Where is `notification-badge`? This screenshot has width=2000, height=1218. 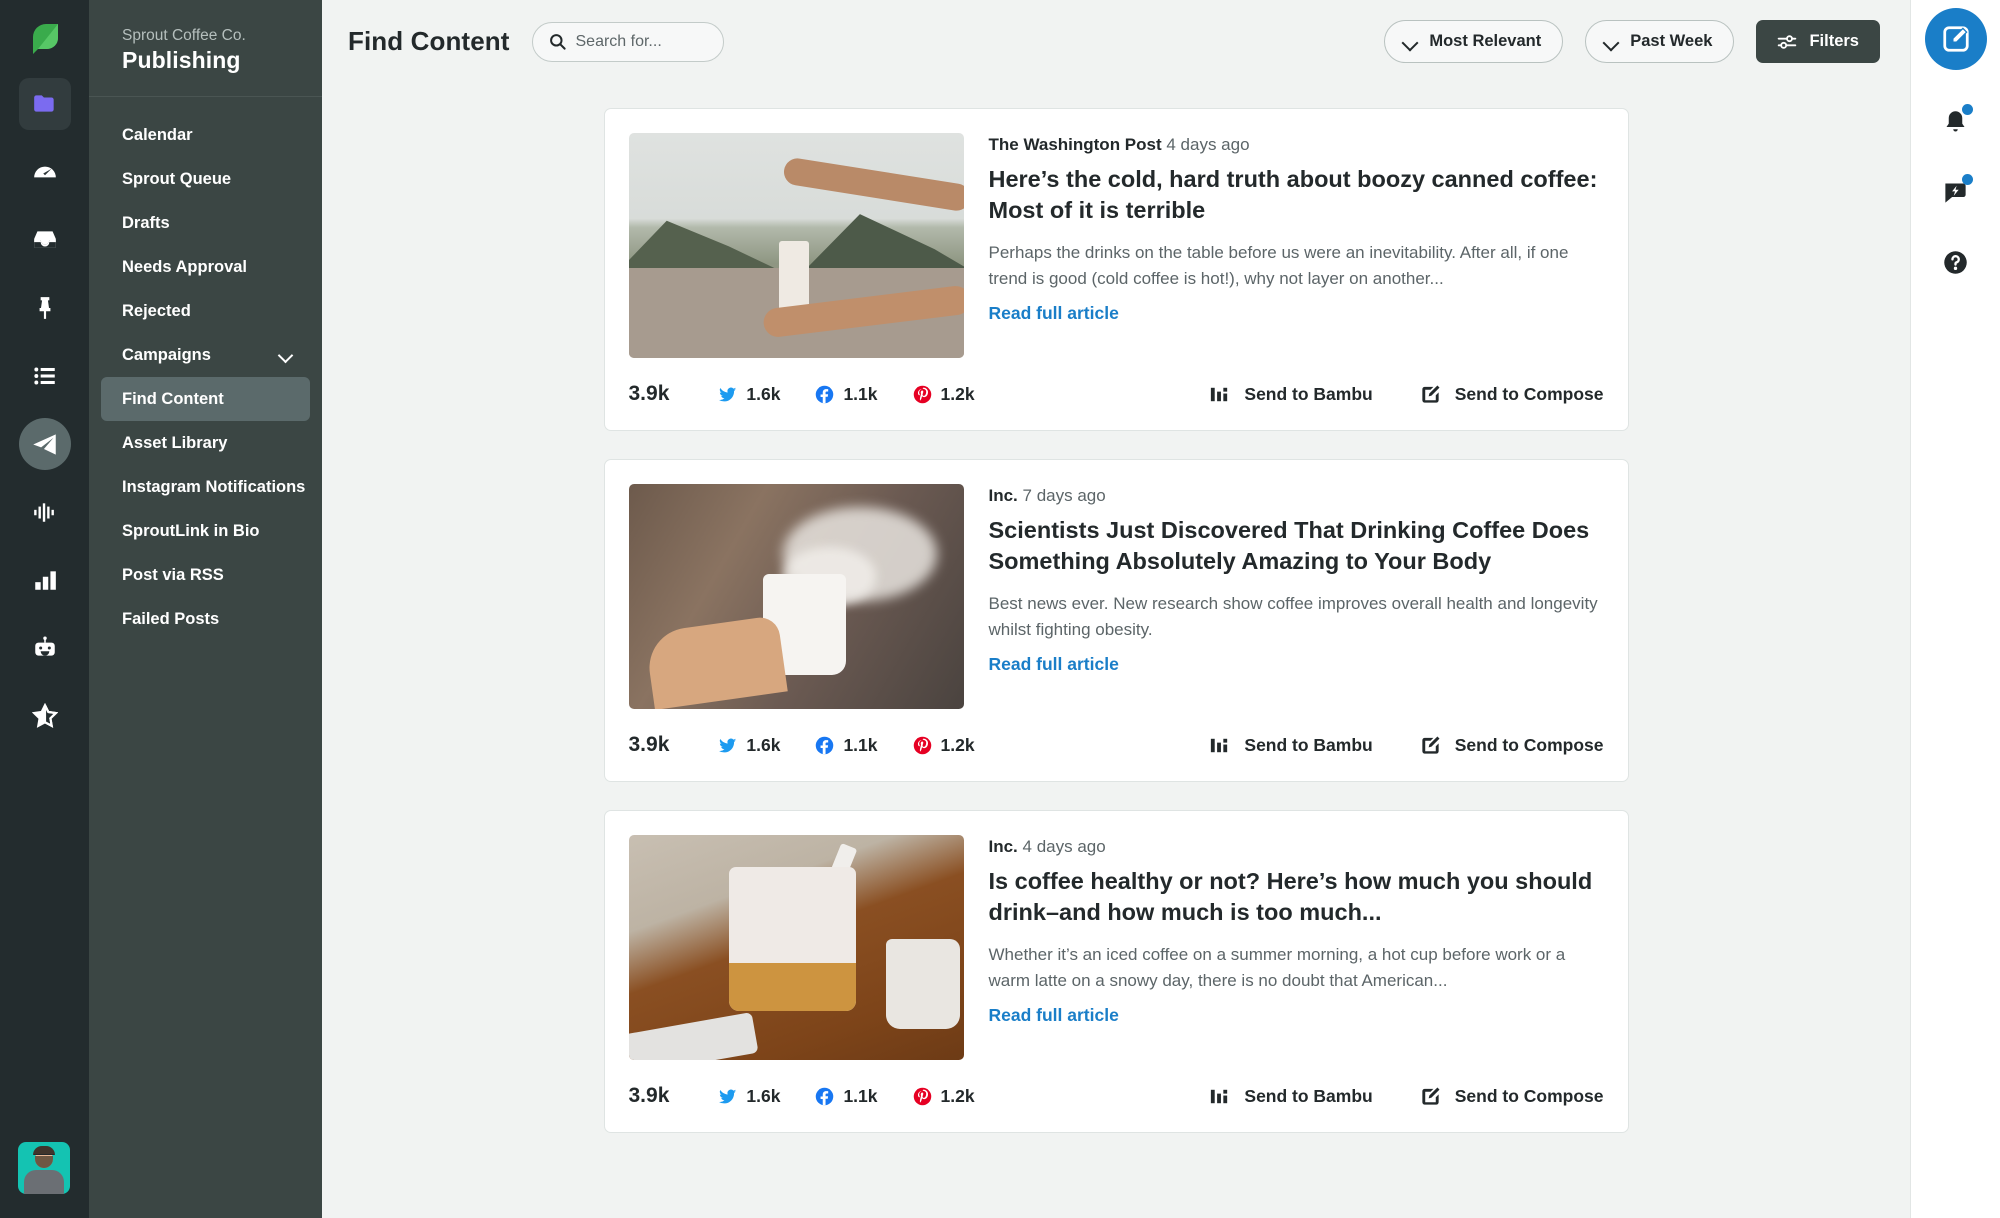 notification-badge is located at coordinates (1967, 109).